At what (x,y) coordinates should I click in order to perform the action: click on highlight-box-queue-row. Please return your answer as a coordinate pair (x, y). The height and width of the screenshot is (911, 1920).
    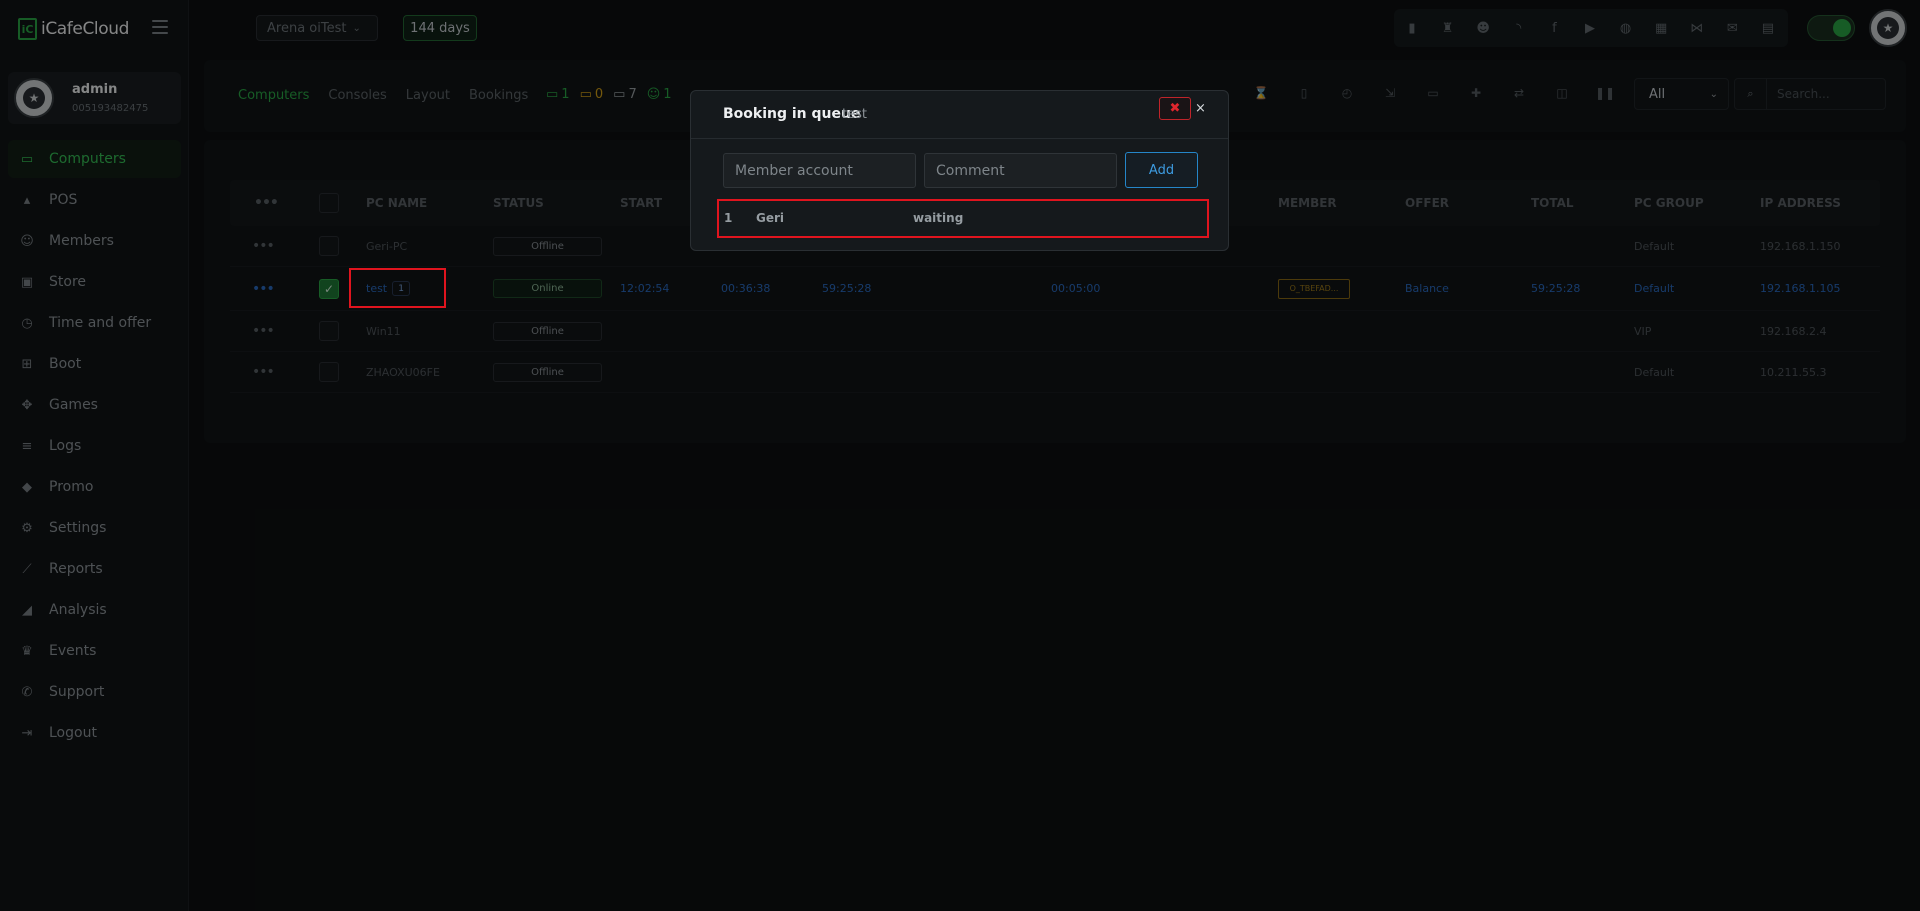
    Looking at the image, I should click on (963, 218).